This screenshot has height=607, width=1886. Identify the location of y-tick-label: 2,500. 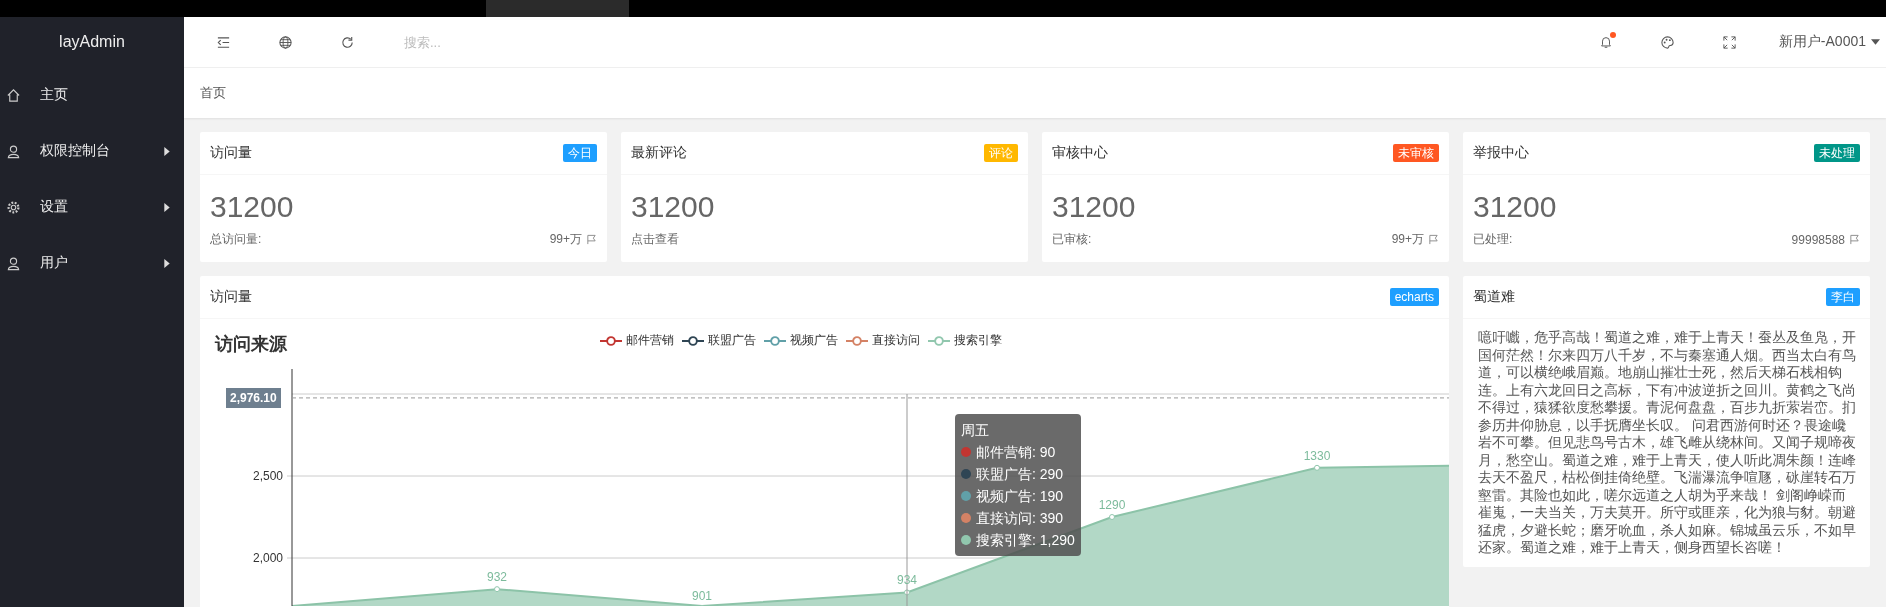
(267, 476).